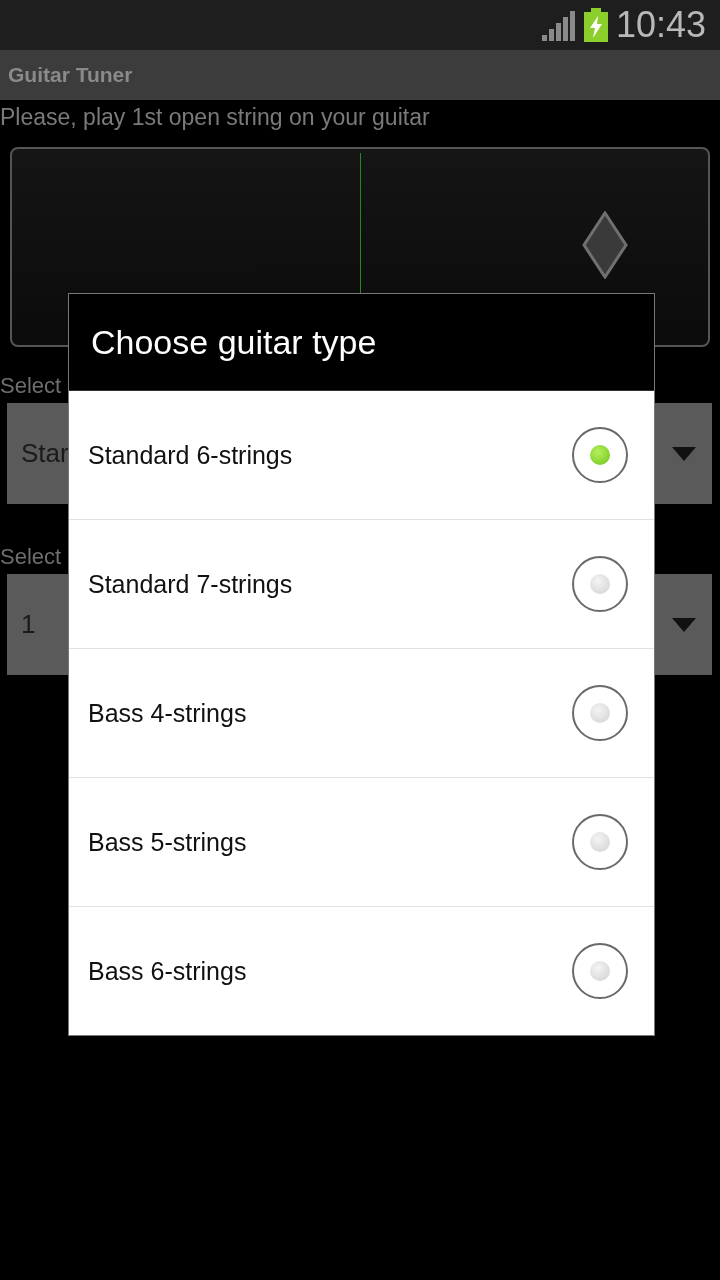  Describe the element at coordinates (167, 842) in the screenshot. I see `option-label: Bass 5-strings` at that location.